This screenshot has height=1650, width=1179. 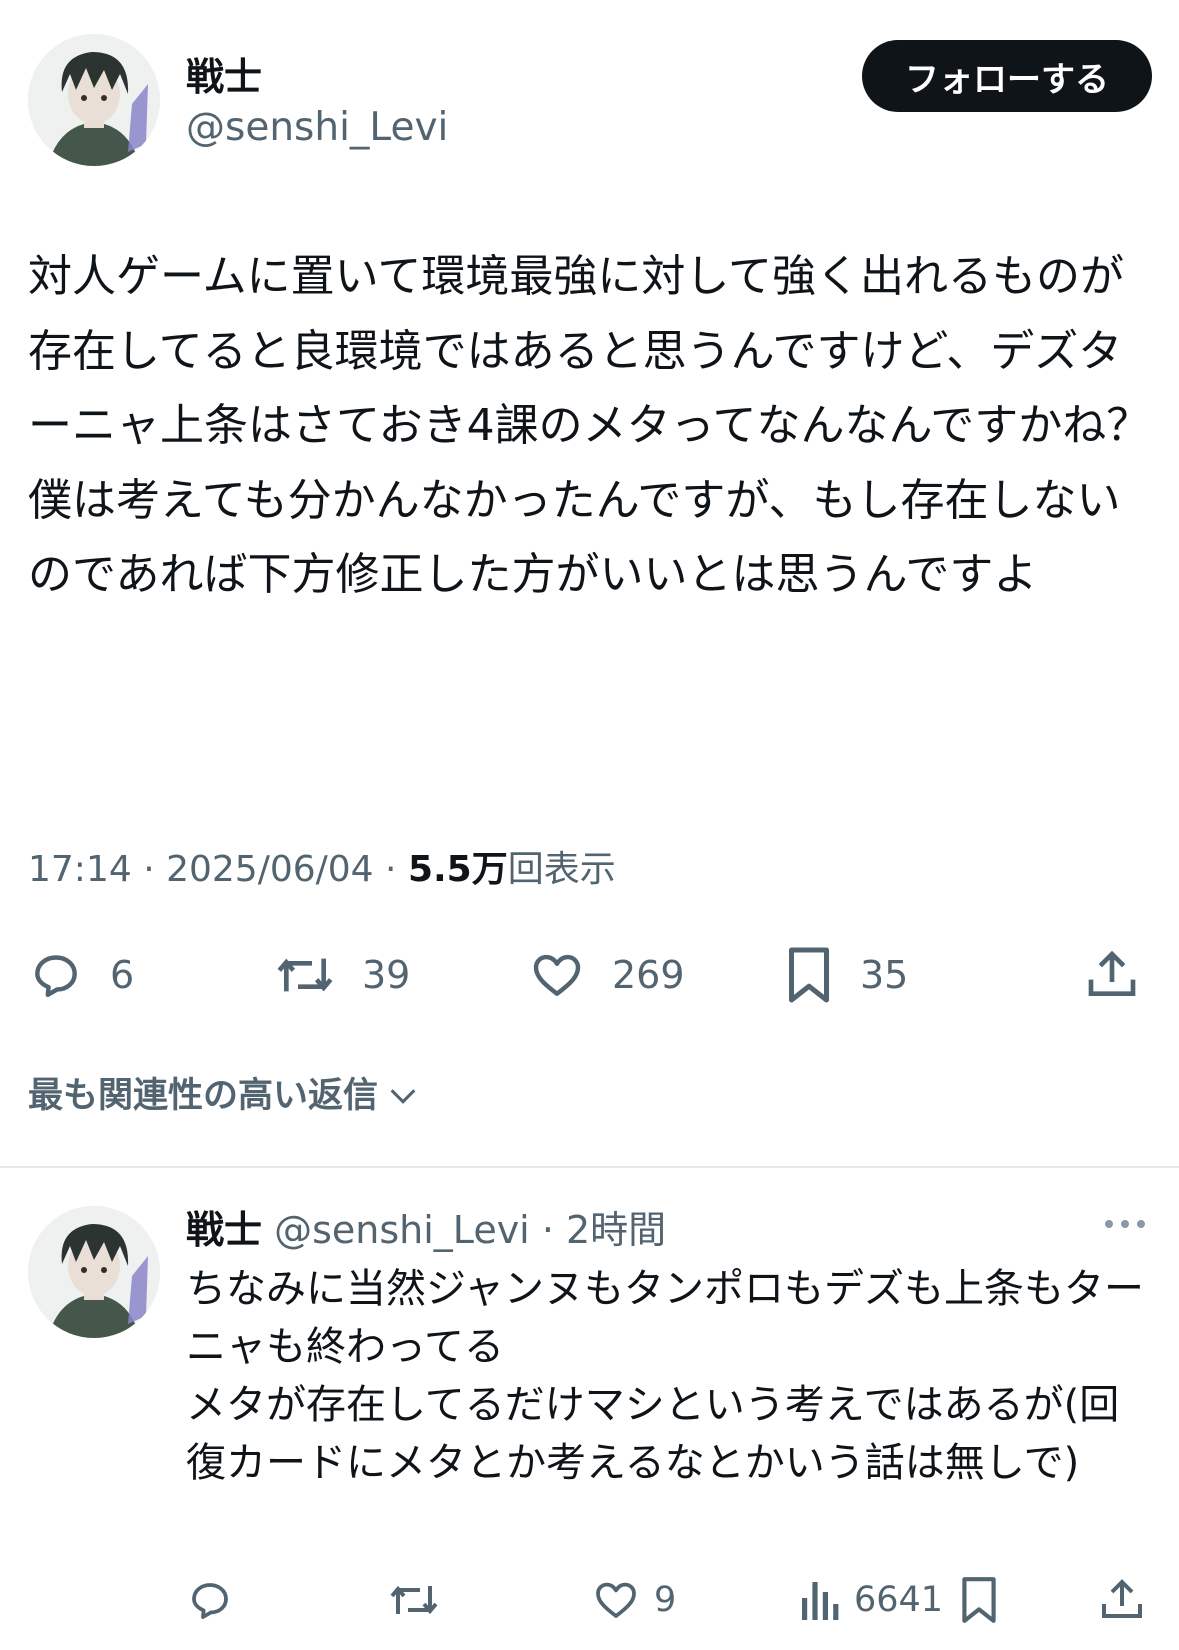 I want to click on views-label: 回表示, so click(x=561, y=869).